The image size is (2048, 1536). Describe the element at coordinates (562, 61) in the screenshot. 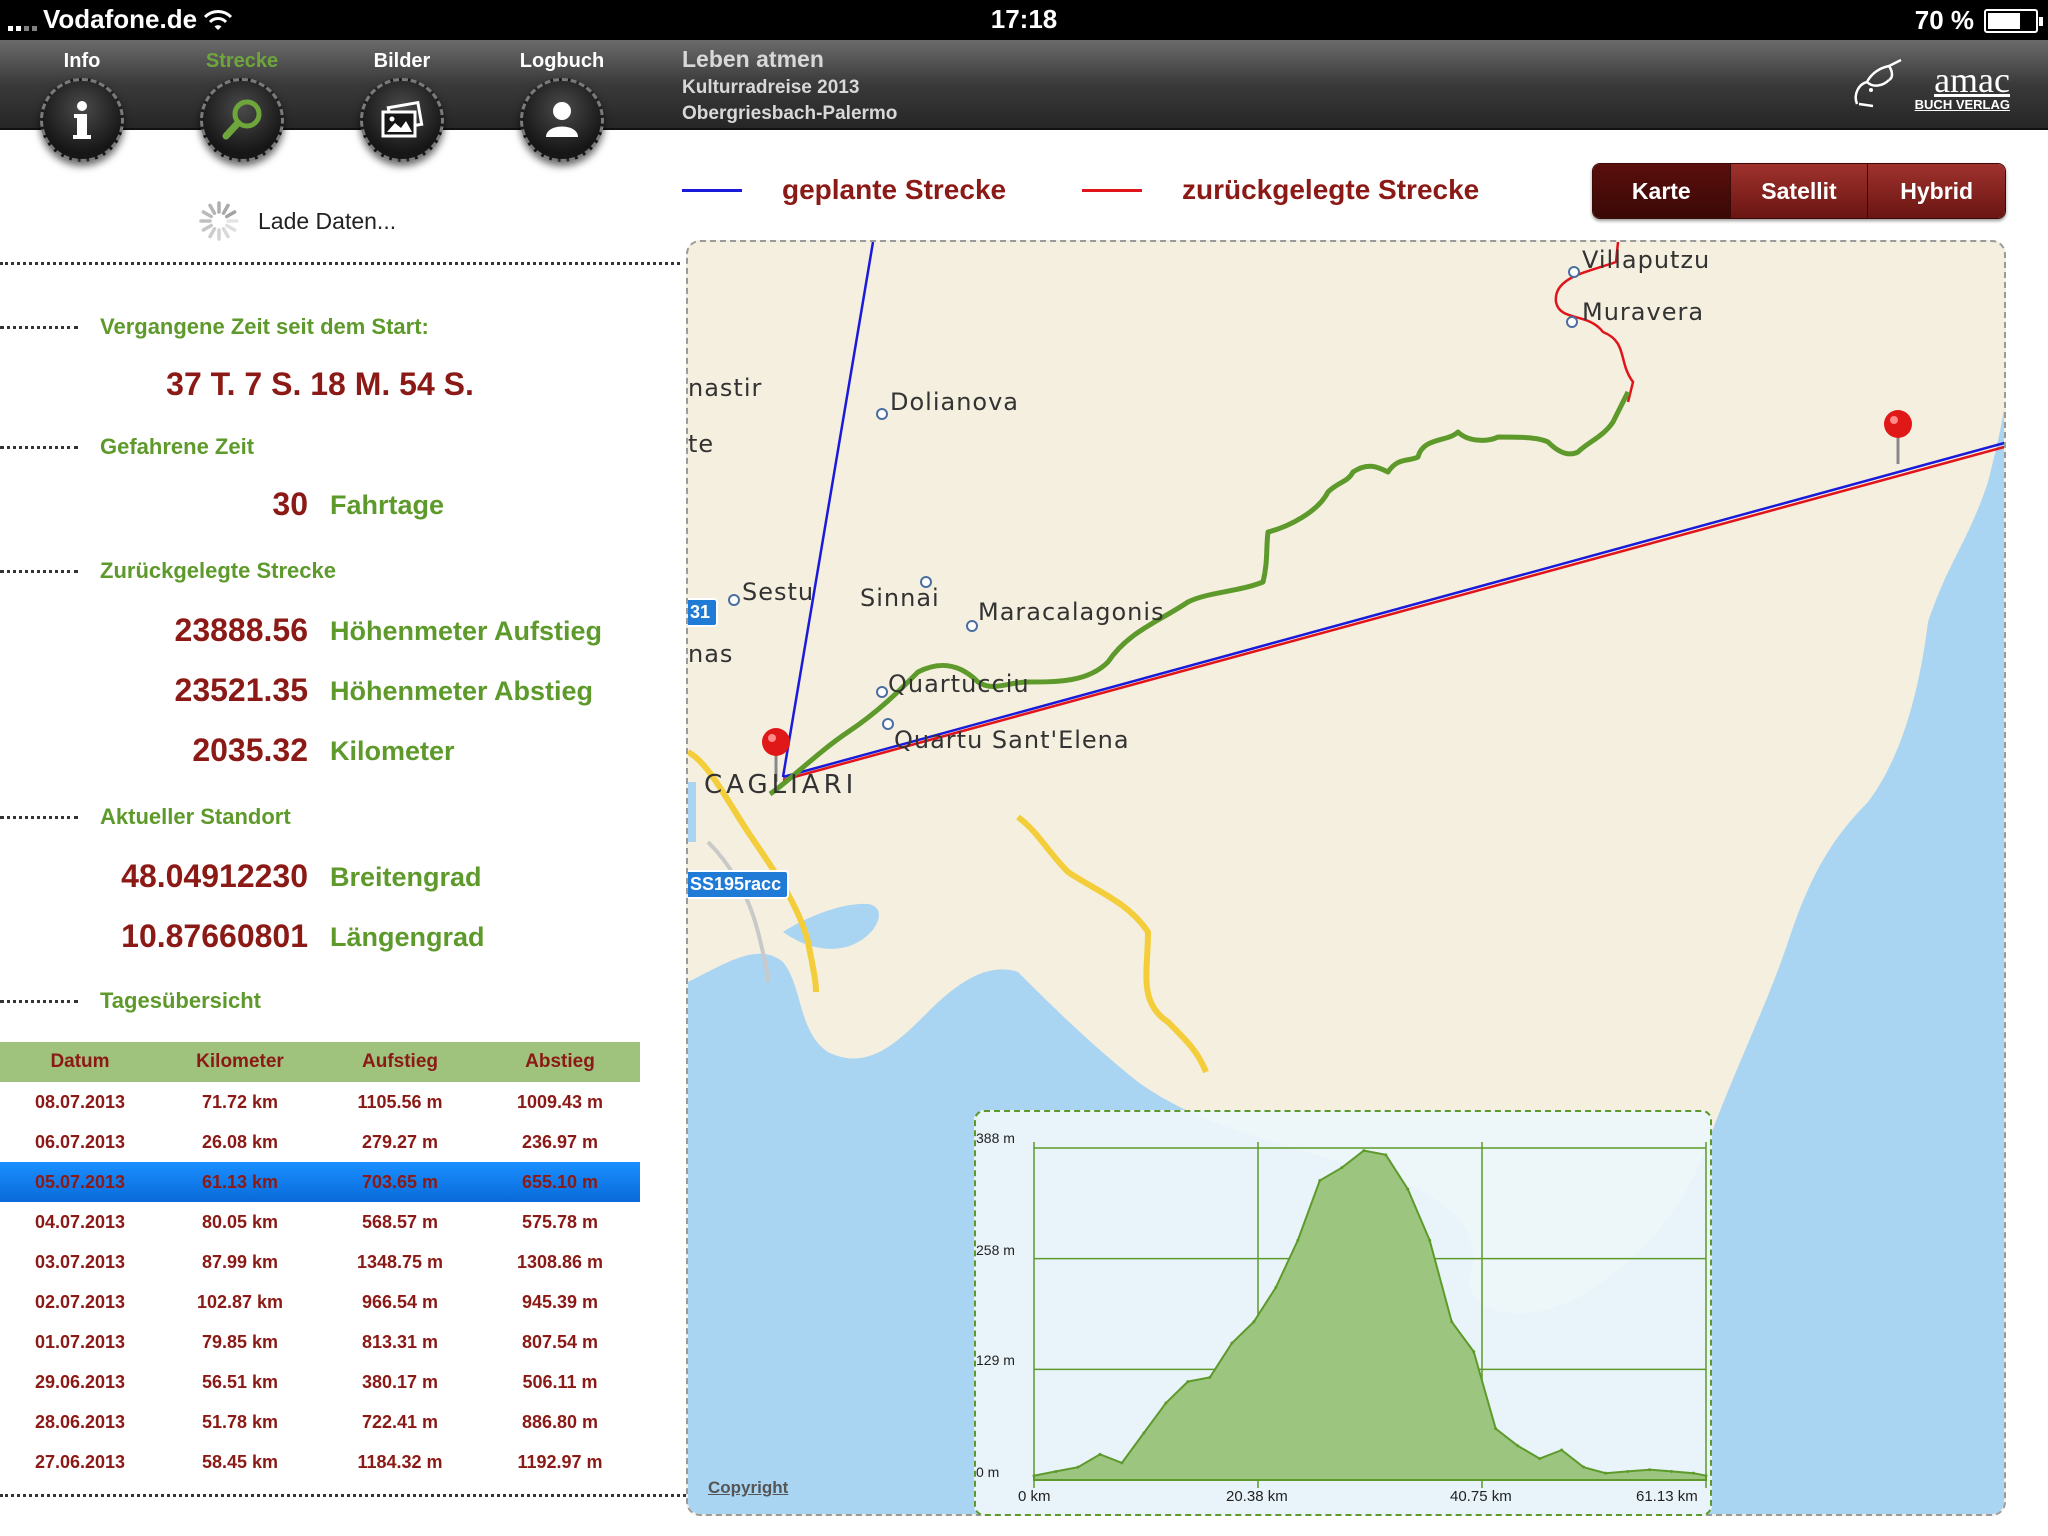

I see `tab-logbuch-label: Logbuch` at that location.